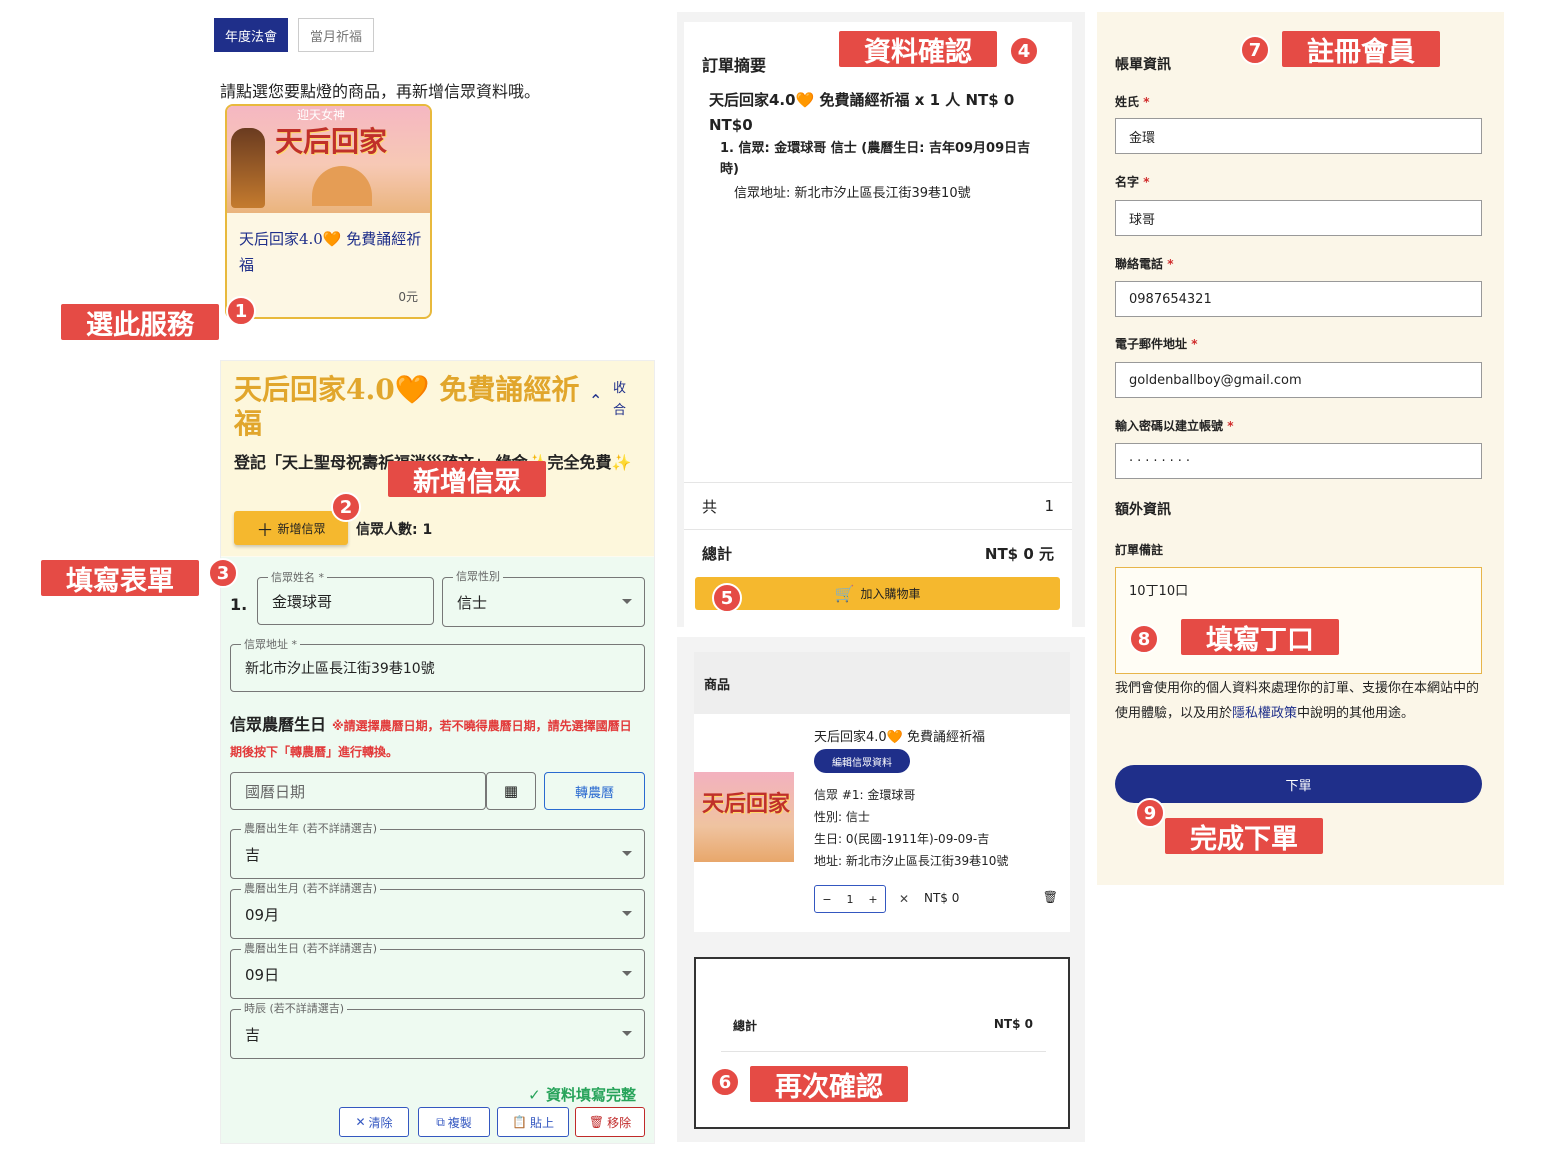 The height and width of the screenshot is (1153, 1552). I want to click on annotation-label-2: 新增信眾, so click(467, 479).